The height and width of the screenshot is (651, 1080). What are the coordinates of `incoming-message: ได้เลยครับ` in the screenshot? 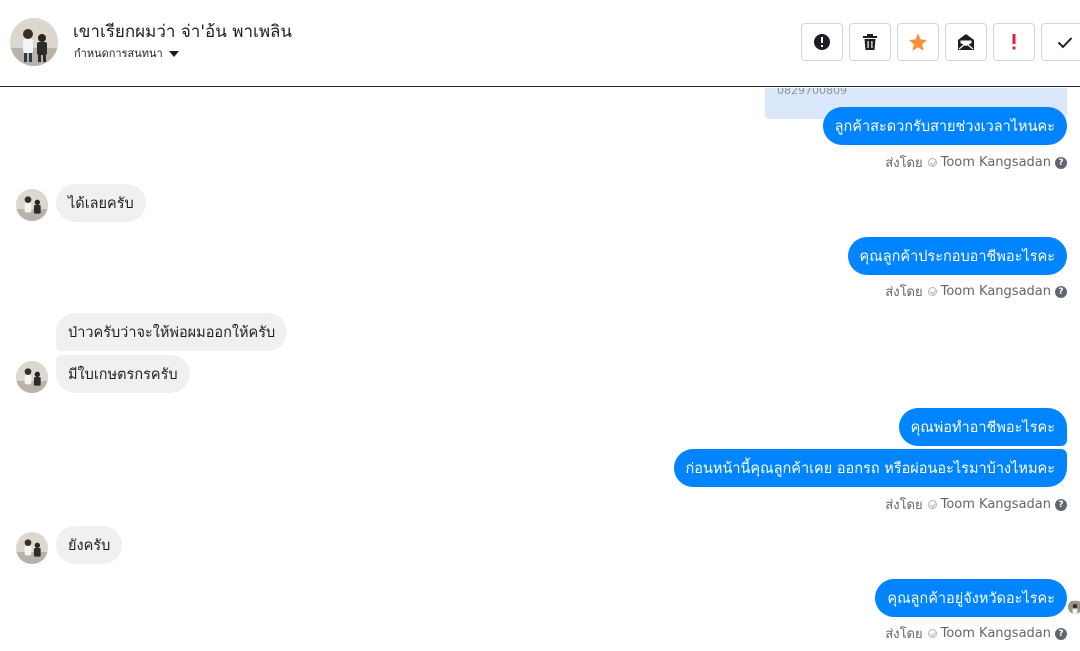 It's located at (101, 203).